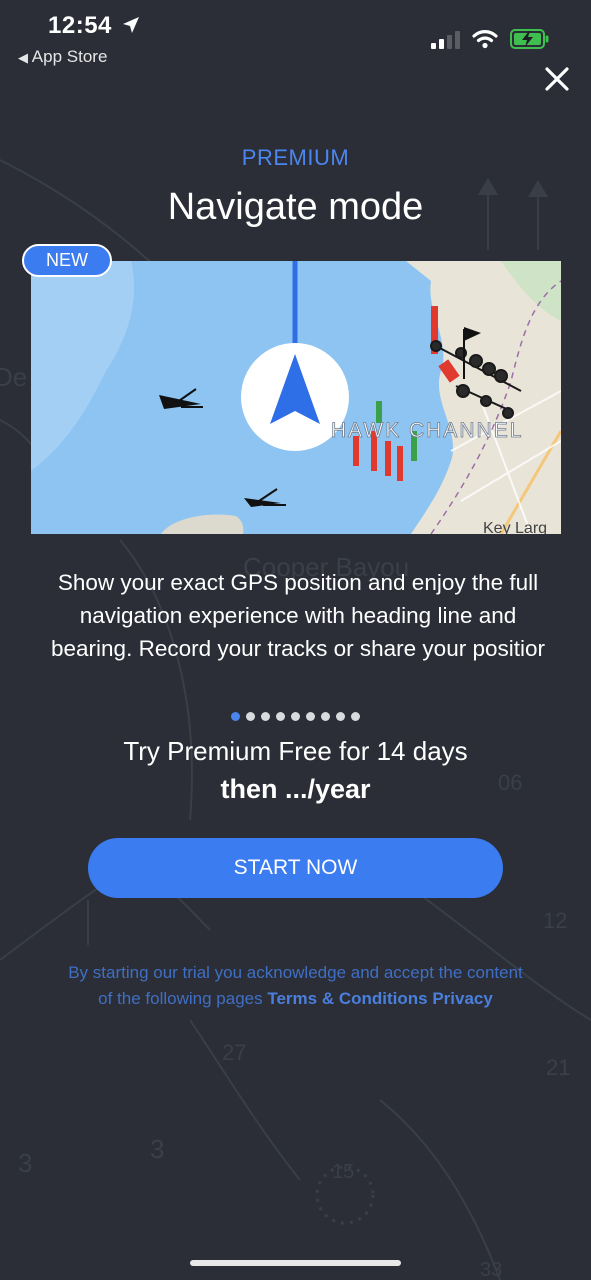 The width and height of the screenshot is (591, 1280). Describe the element at coordinates (23, 57) in the screenshot. I see `back-chevron-icon: ◀` at that location.